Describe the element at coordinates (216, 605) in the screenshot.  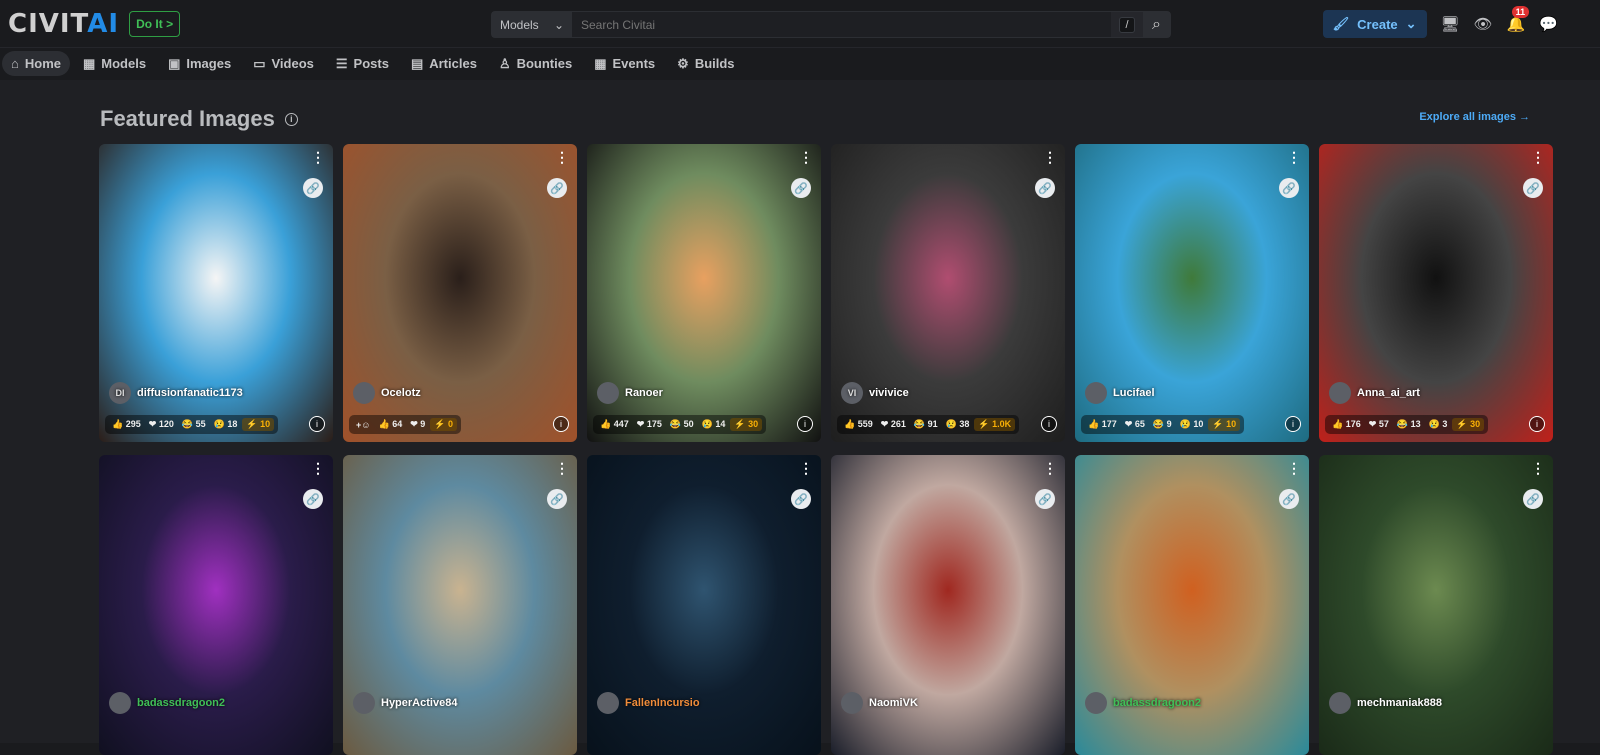
I see `image-card: ⋮ 🔗 badassdragoon2` at that location.